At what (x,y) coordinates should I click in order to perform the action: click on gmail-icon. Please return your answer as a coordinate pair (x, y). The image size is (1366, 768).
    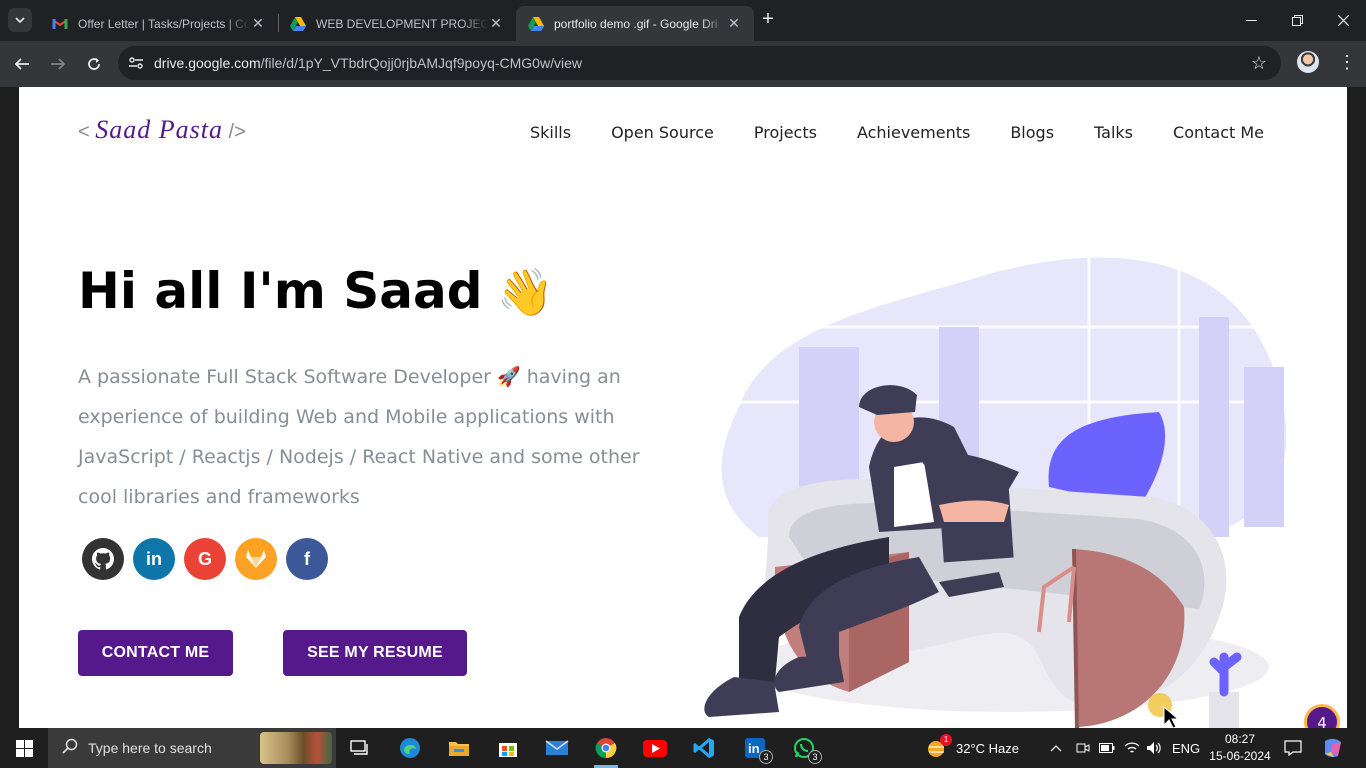
    Looking at the image, I should click on (60, 24).